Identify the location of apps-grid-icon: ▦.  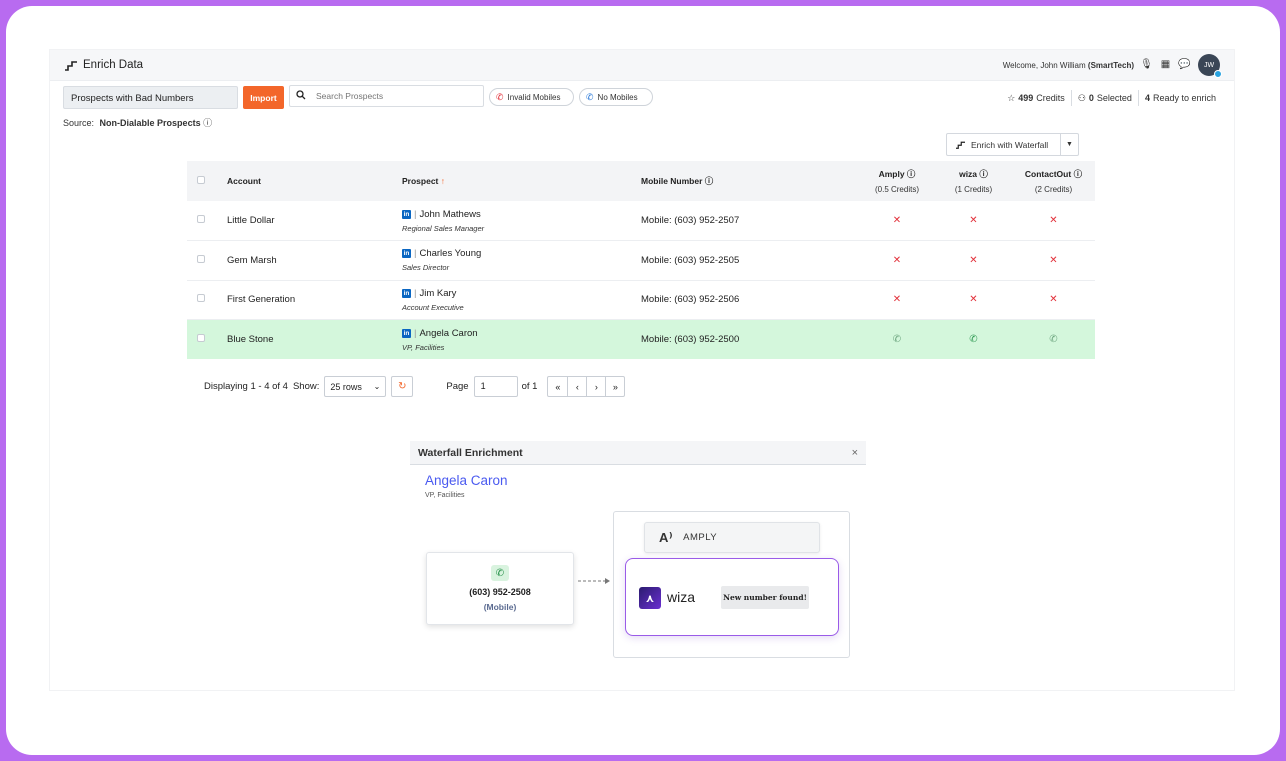
(1165, 64).